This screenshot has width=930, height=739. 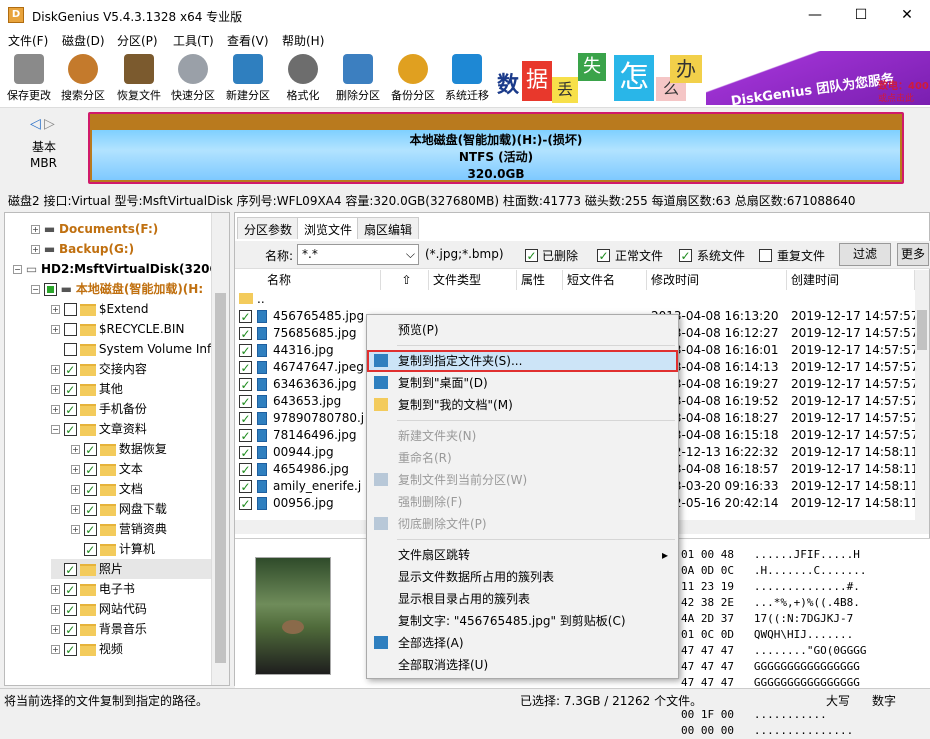 What do you see at coordinates (116, 269) in the screenshot?
I see `tree-item-hd2: − ▭ HD2:MsftVirtualDisk(320G` at bounding box center [116, 269].